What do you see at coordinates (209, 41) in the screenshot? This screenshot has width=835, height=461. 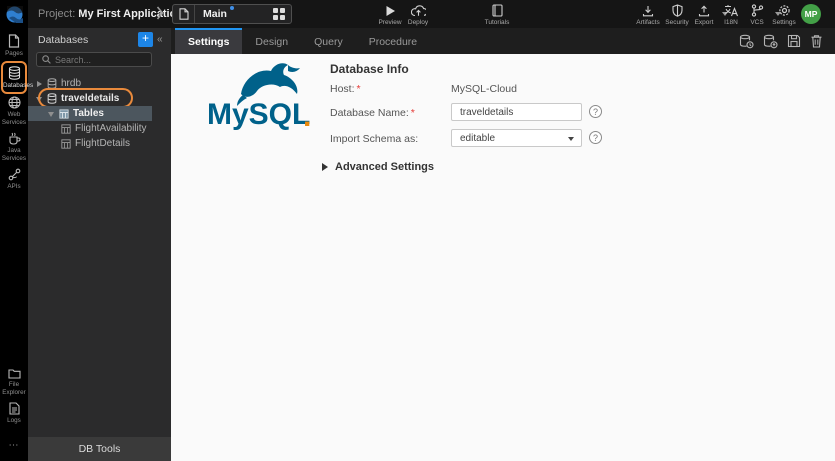 I see `tab-settings: Settings` at bounding box center [209, 41].